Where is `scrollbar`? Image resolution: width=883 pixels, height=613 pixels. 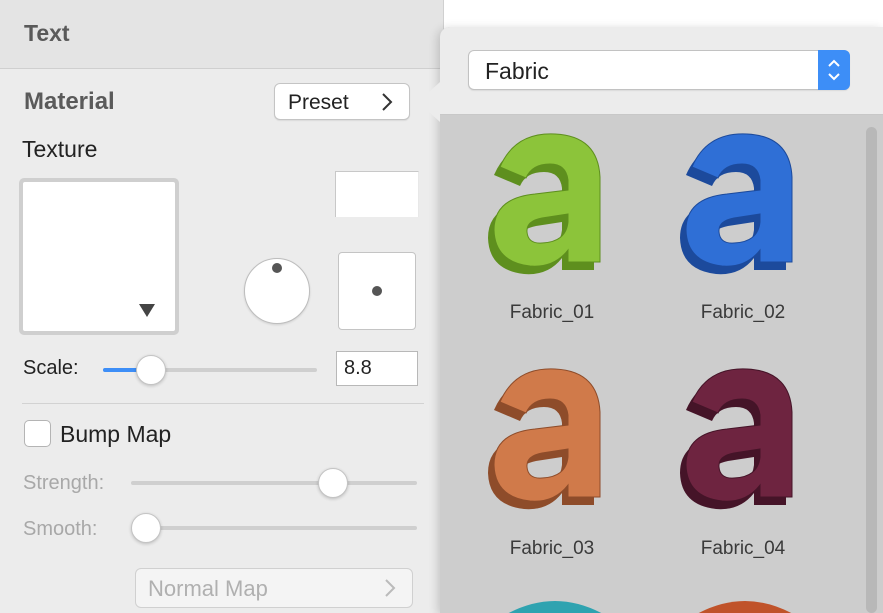 scrollbar is located at coordinates (871, 370).